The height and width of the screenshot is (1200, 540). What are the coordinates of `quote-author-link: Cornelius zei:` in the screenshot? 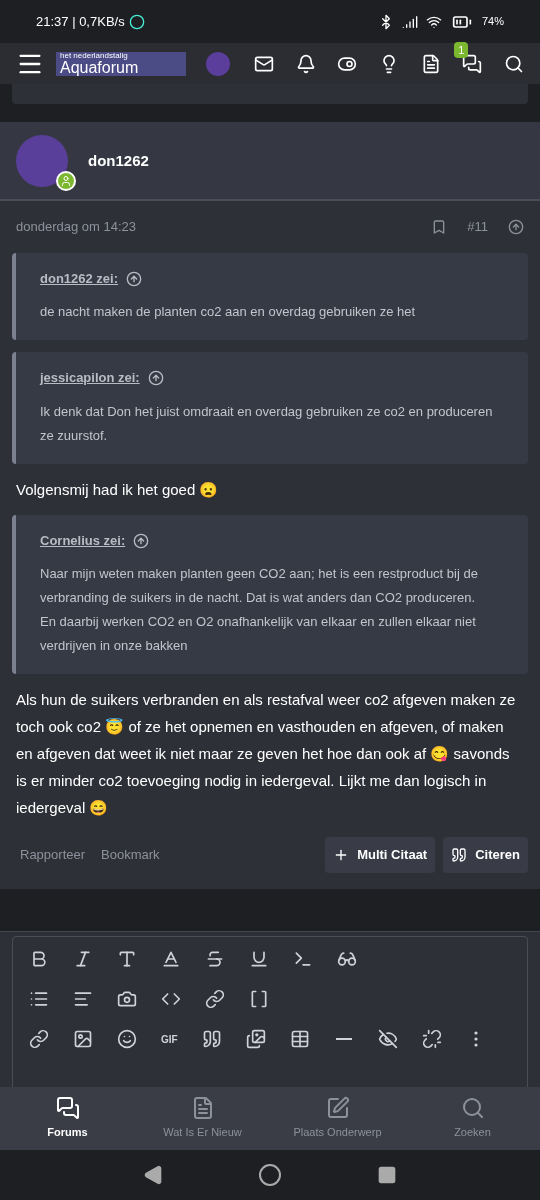 It's located at (83, 541).